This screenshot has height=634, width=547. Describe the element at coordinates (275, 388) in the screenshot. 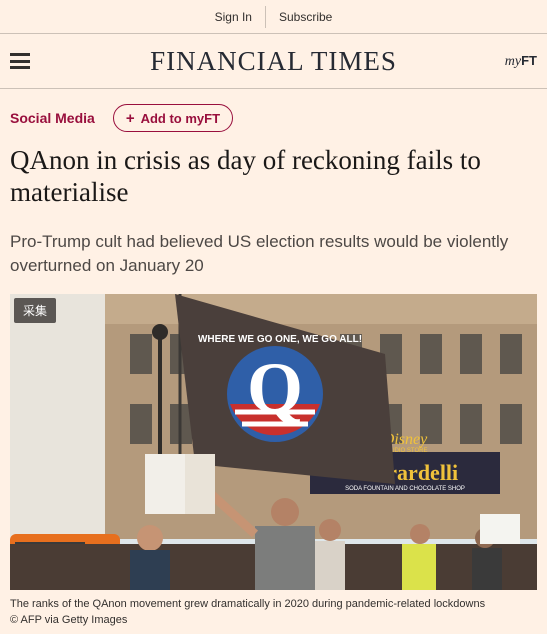

I see `flag-letter: Q` at that location.